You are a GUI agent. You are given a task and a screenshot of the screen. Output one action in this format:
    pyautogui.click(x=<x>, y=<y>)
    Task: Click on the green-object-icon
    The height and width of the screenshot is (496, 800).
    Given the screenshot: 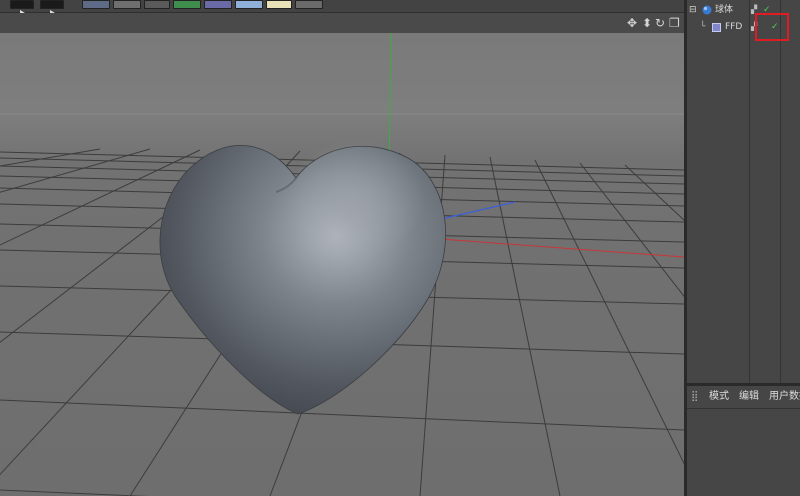 What is the action you would take?
    pyautogui.click(x=187, y=4)
    